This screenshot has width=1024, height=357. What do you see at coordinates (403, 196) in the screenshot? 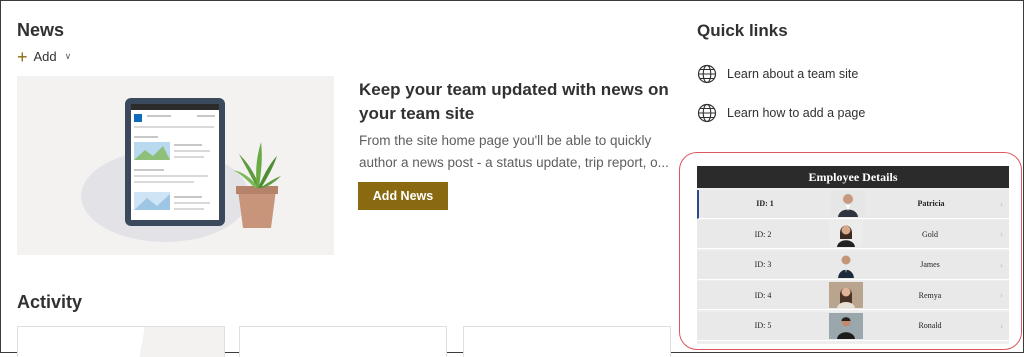
I see `add-news-button: Add News` at bounding box center [403, 196].